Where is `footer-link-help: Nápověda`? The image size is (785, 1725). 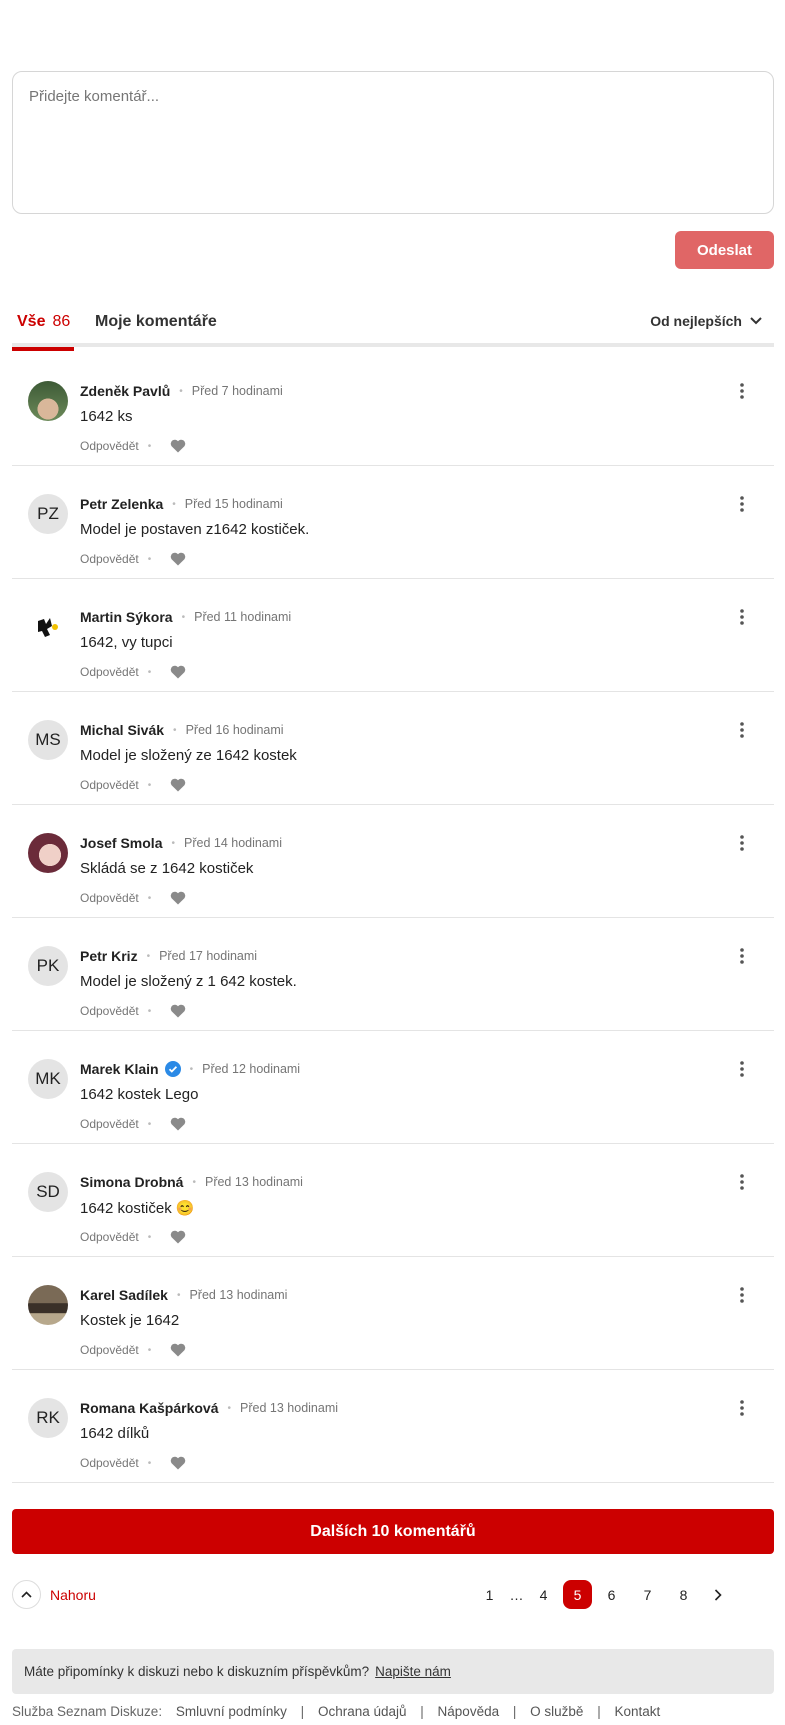
footer-link-help: Nápověda is located at coordinates (469, 1711).